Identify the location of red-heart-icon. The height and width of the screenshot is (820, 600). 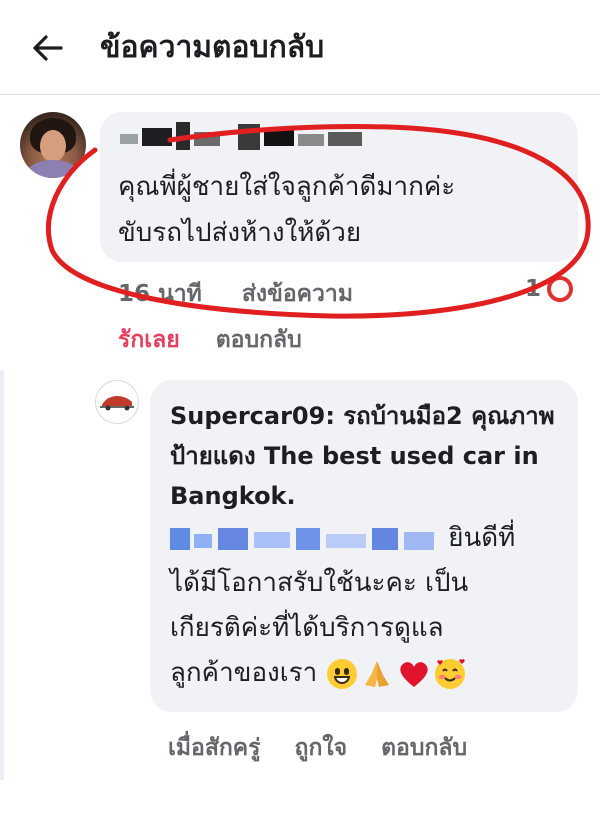
(414, 674).